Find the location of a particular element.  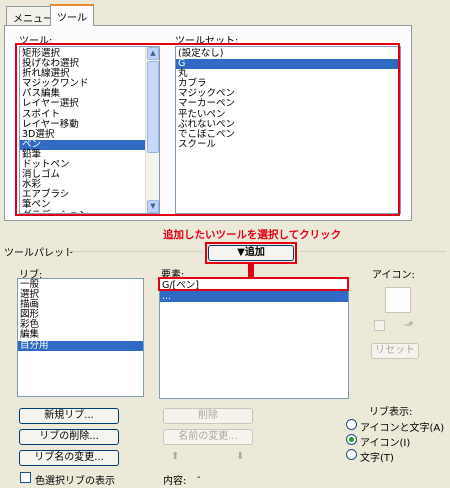

toolset-list-item: スクール is located at coordinates (288, 144).